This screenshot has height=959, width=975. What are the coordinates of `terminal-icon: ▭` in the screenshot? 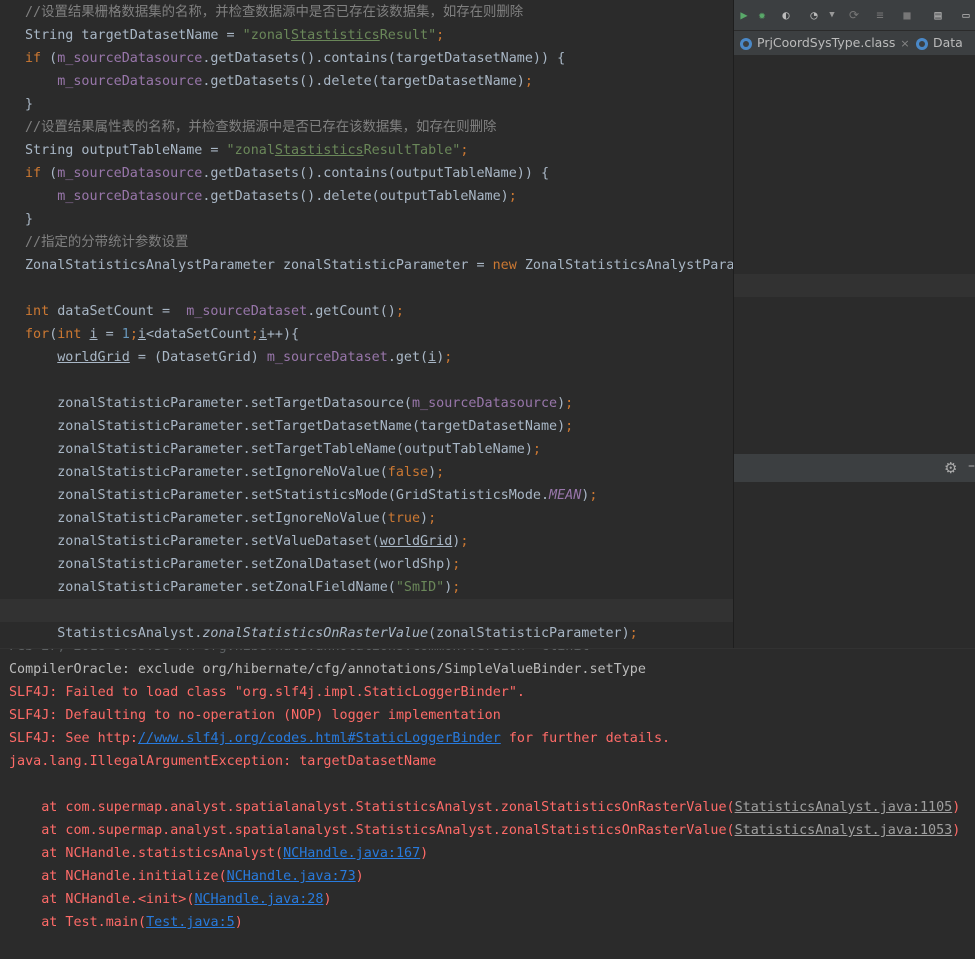 It's located at (966, 15).